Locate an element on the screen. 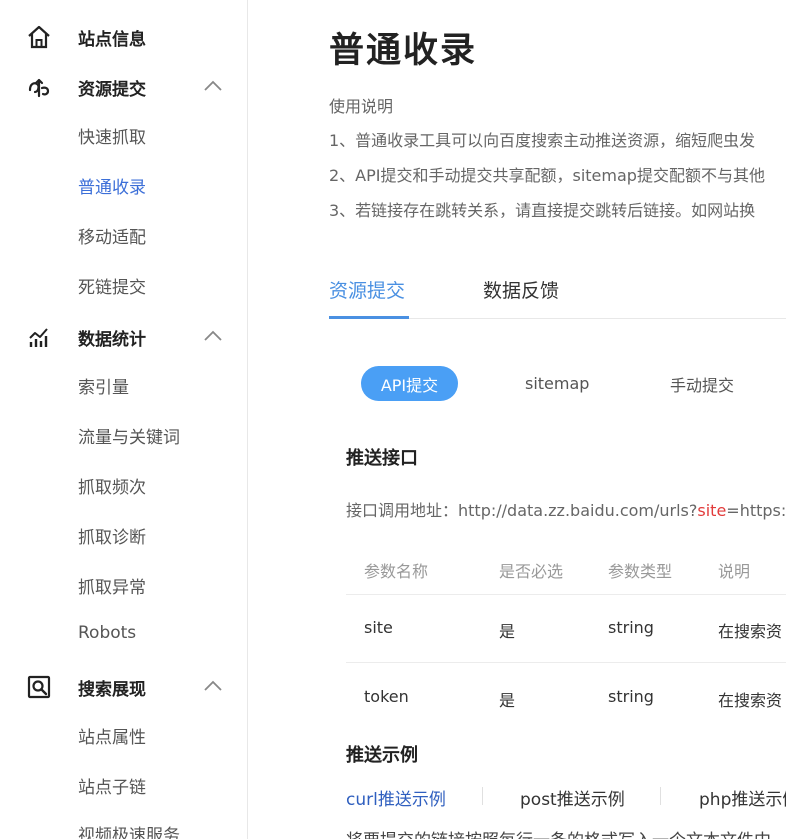  sidebar-item-normal-index: 普通收录 is located at coordinates (112, 185).